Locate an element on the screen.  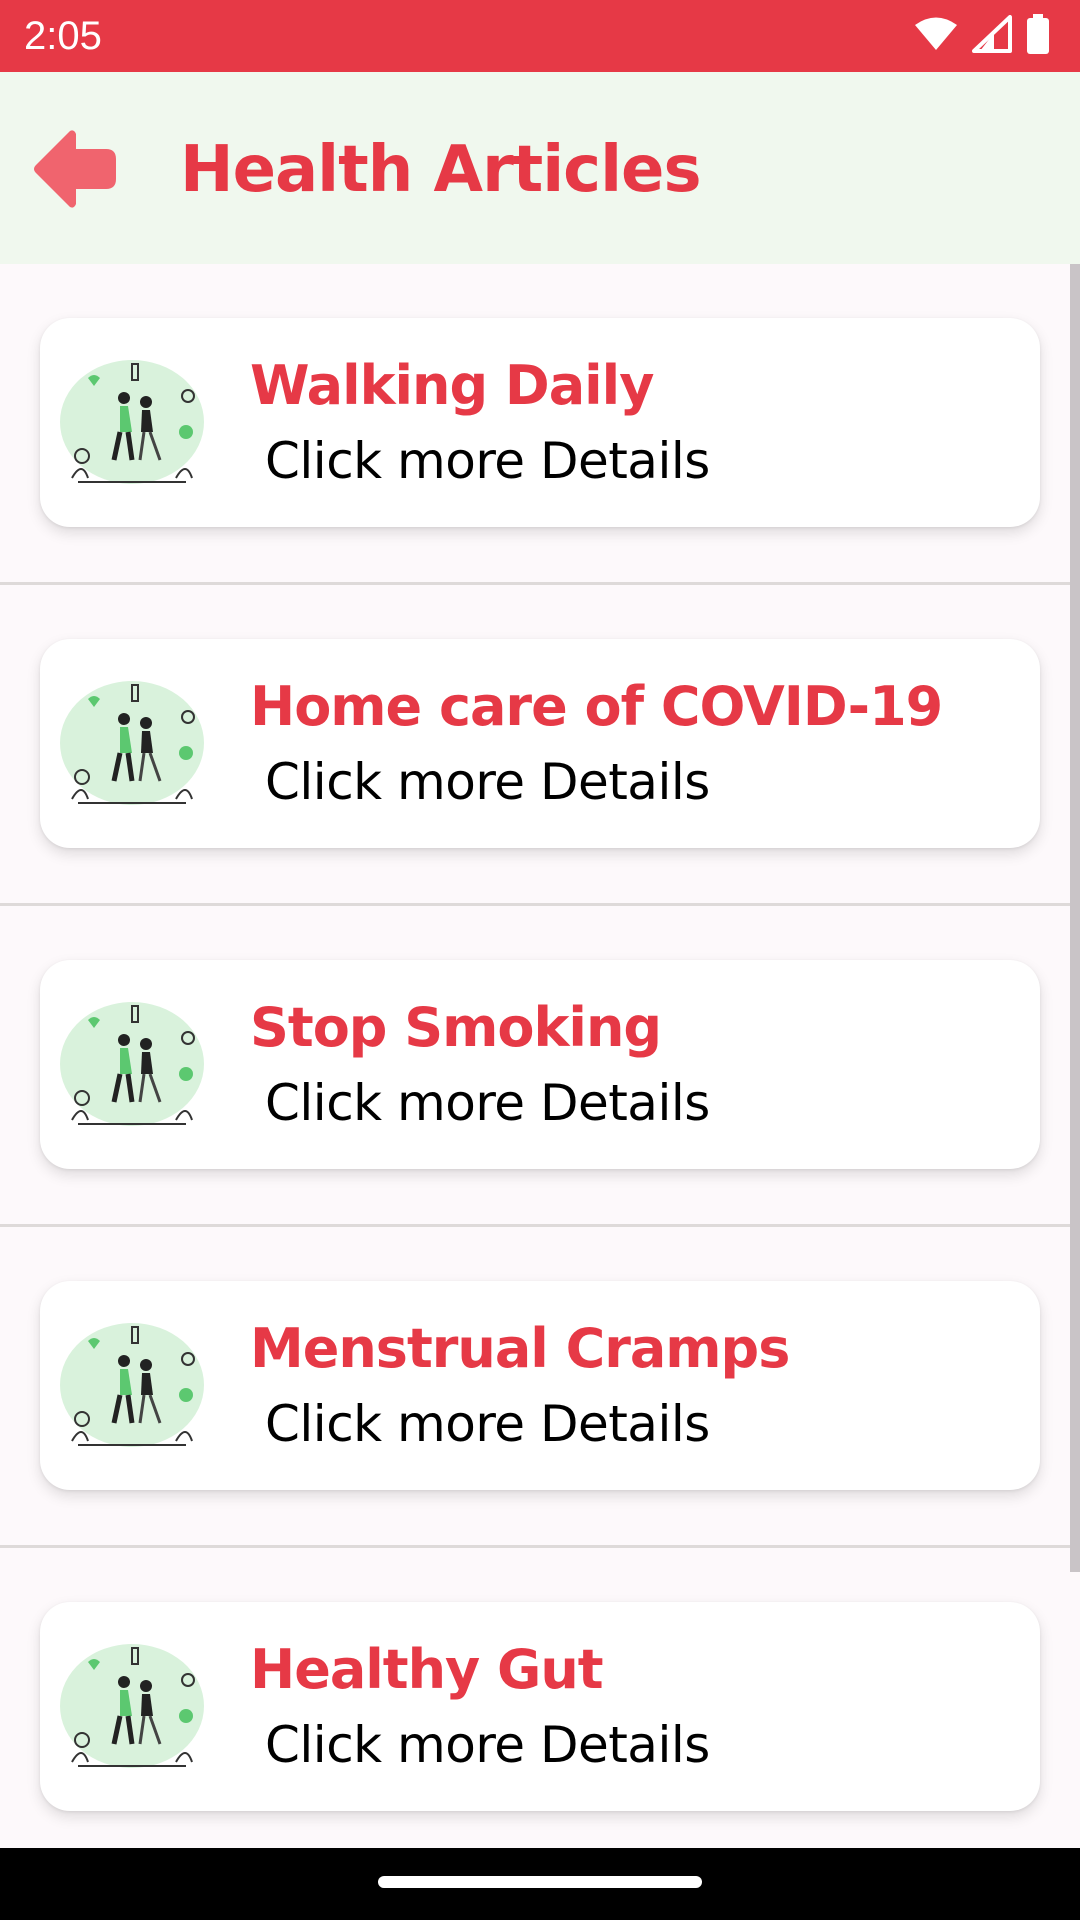
article-card-home-care-covid: Home care of COVID-19 Click more Details is located at coordinates (540, 743).